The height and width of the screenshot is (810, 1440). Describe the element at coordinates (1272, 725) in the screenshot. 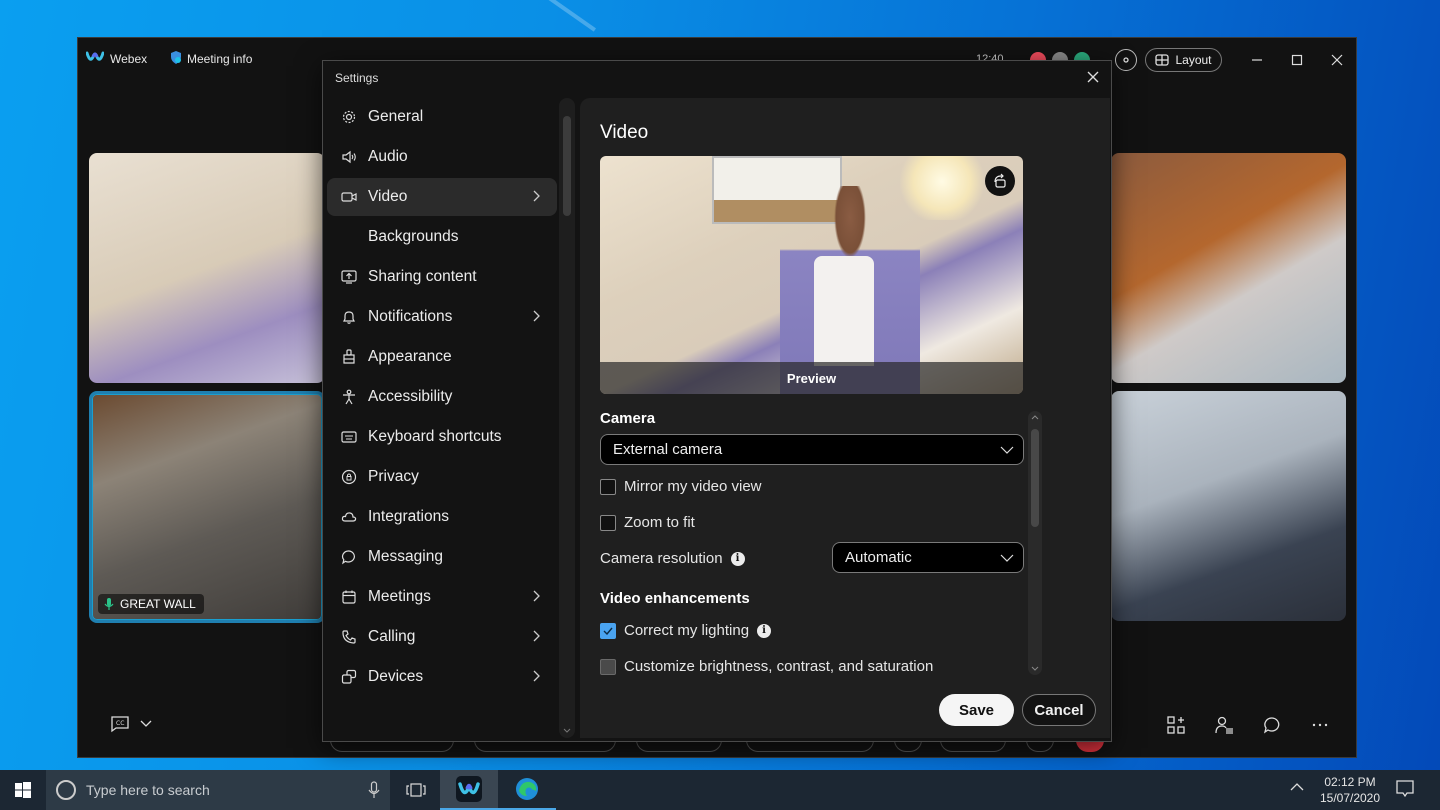

I see `chat-button` at that location.